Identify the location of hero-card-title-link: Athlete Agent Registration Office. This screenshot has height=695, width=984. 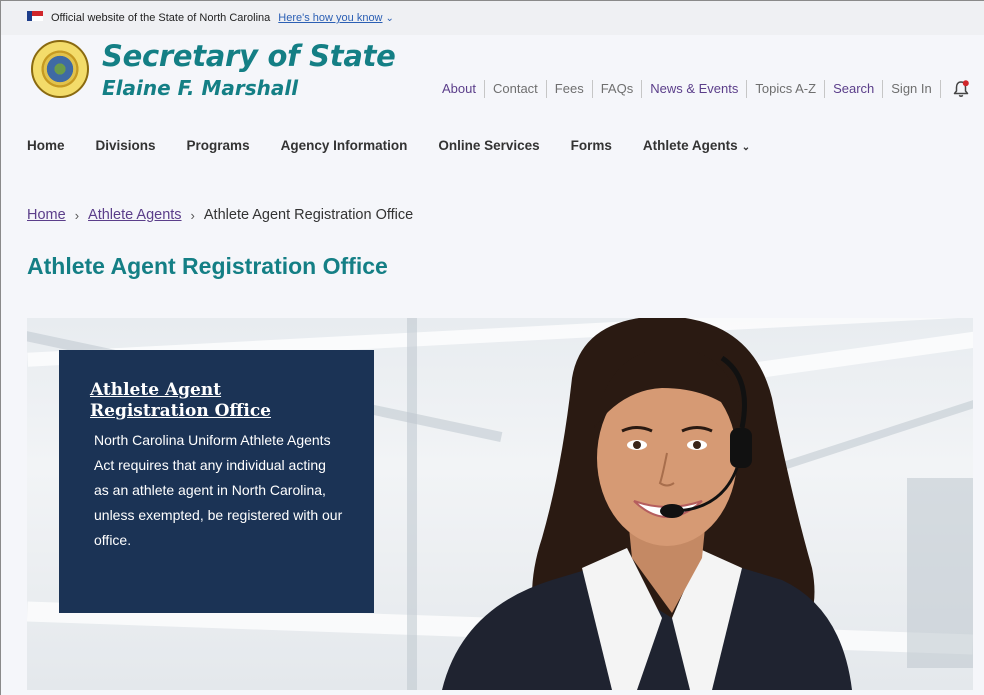
(217, 401).